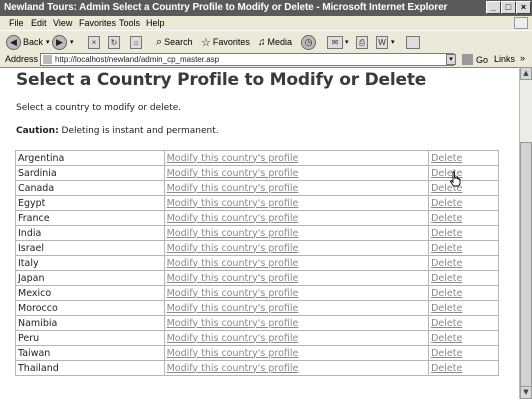 This screenshot has height=400, width=532. I want to click on table-row: Egypt Modify this country's profile Delete, so click(257, 203).